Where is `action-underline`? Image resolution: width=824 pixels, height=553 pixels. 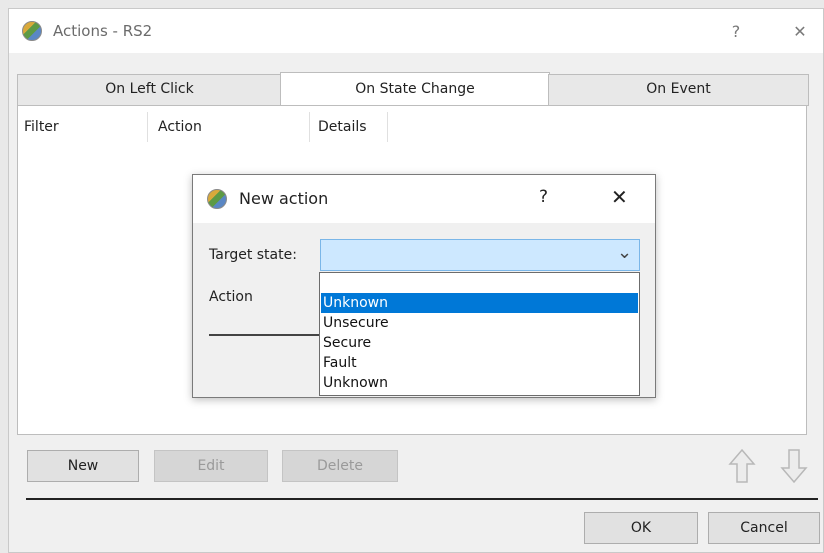 action-underline is located at coordinates (264, 335).